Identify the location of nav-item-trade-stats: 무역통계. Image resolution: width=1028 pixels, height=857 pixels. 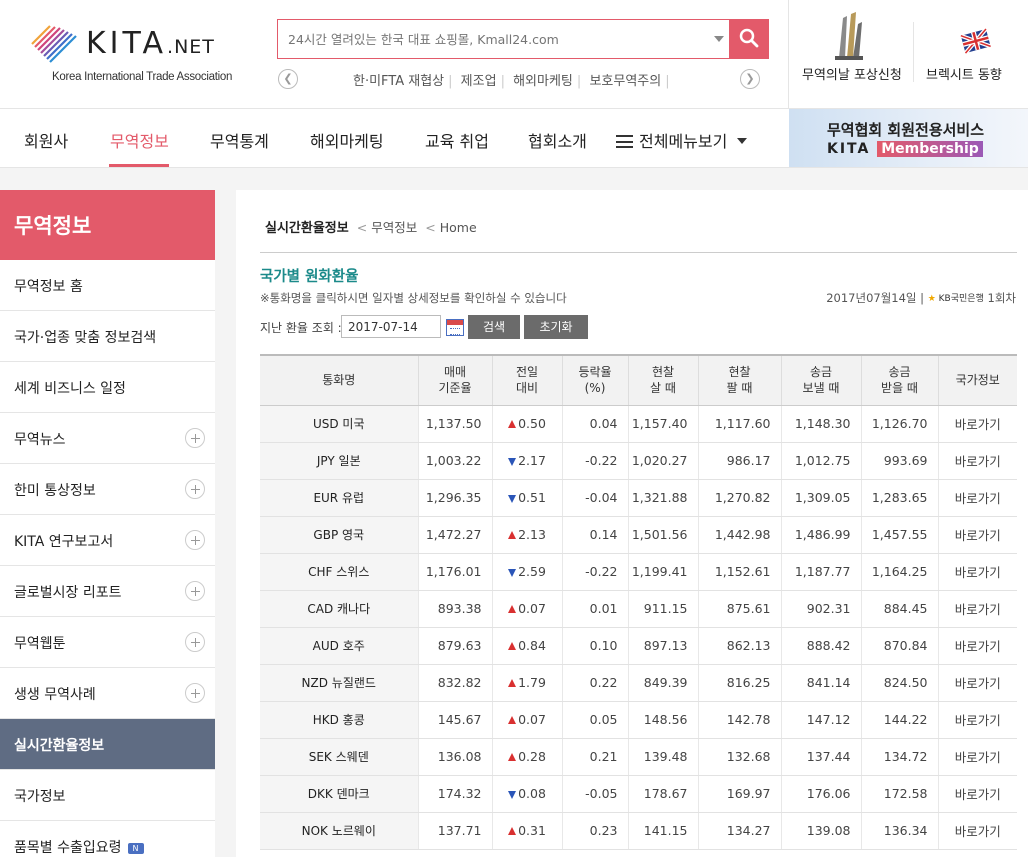
(239, 140).